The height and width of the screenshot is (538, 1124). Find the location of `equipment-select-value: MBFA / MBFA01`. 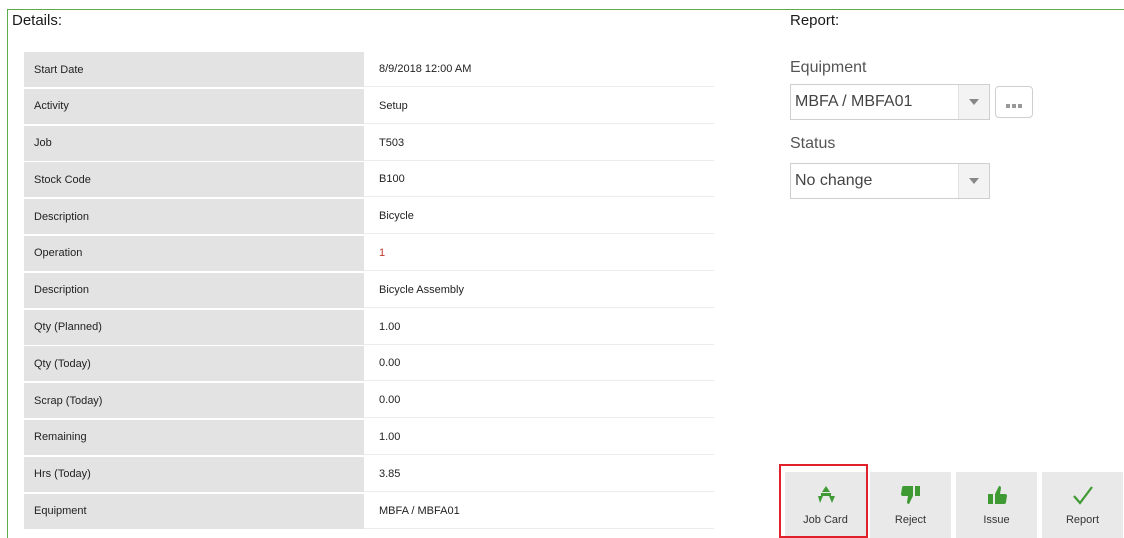

equipment-select-value: MBFA / MBFA01 is located at coordinates (854, 101).